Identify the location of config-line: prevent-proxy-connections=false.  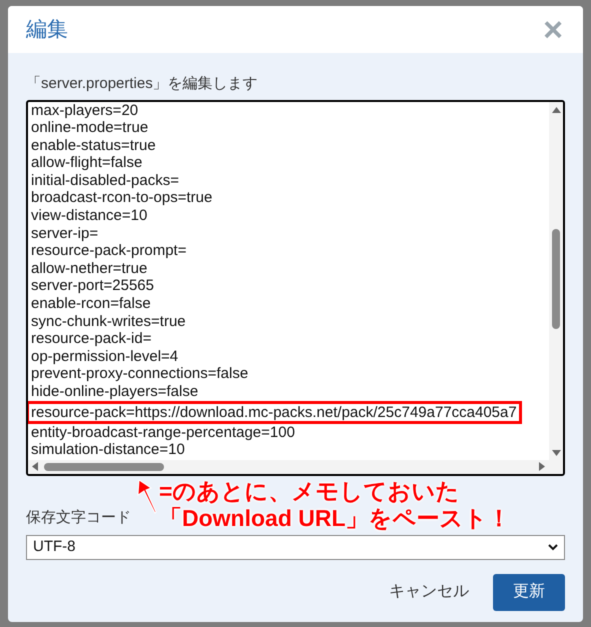
(139, 374).